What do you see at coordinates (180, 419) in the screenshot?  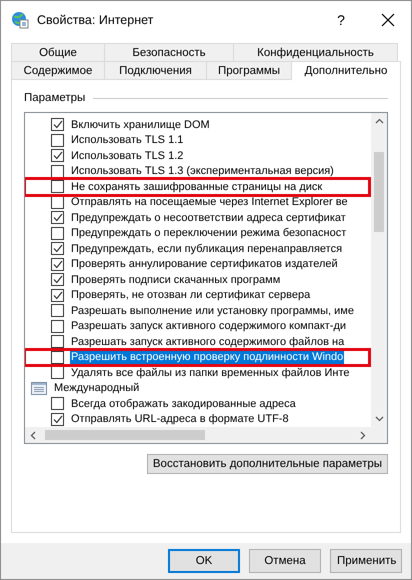 I see `option-label: Отправлять URL-адреса в формате UTF-8` at bounding box center [180, 419].